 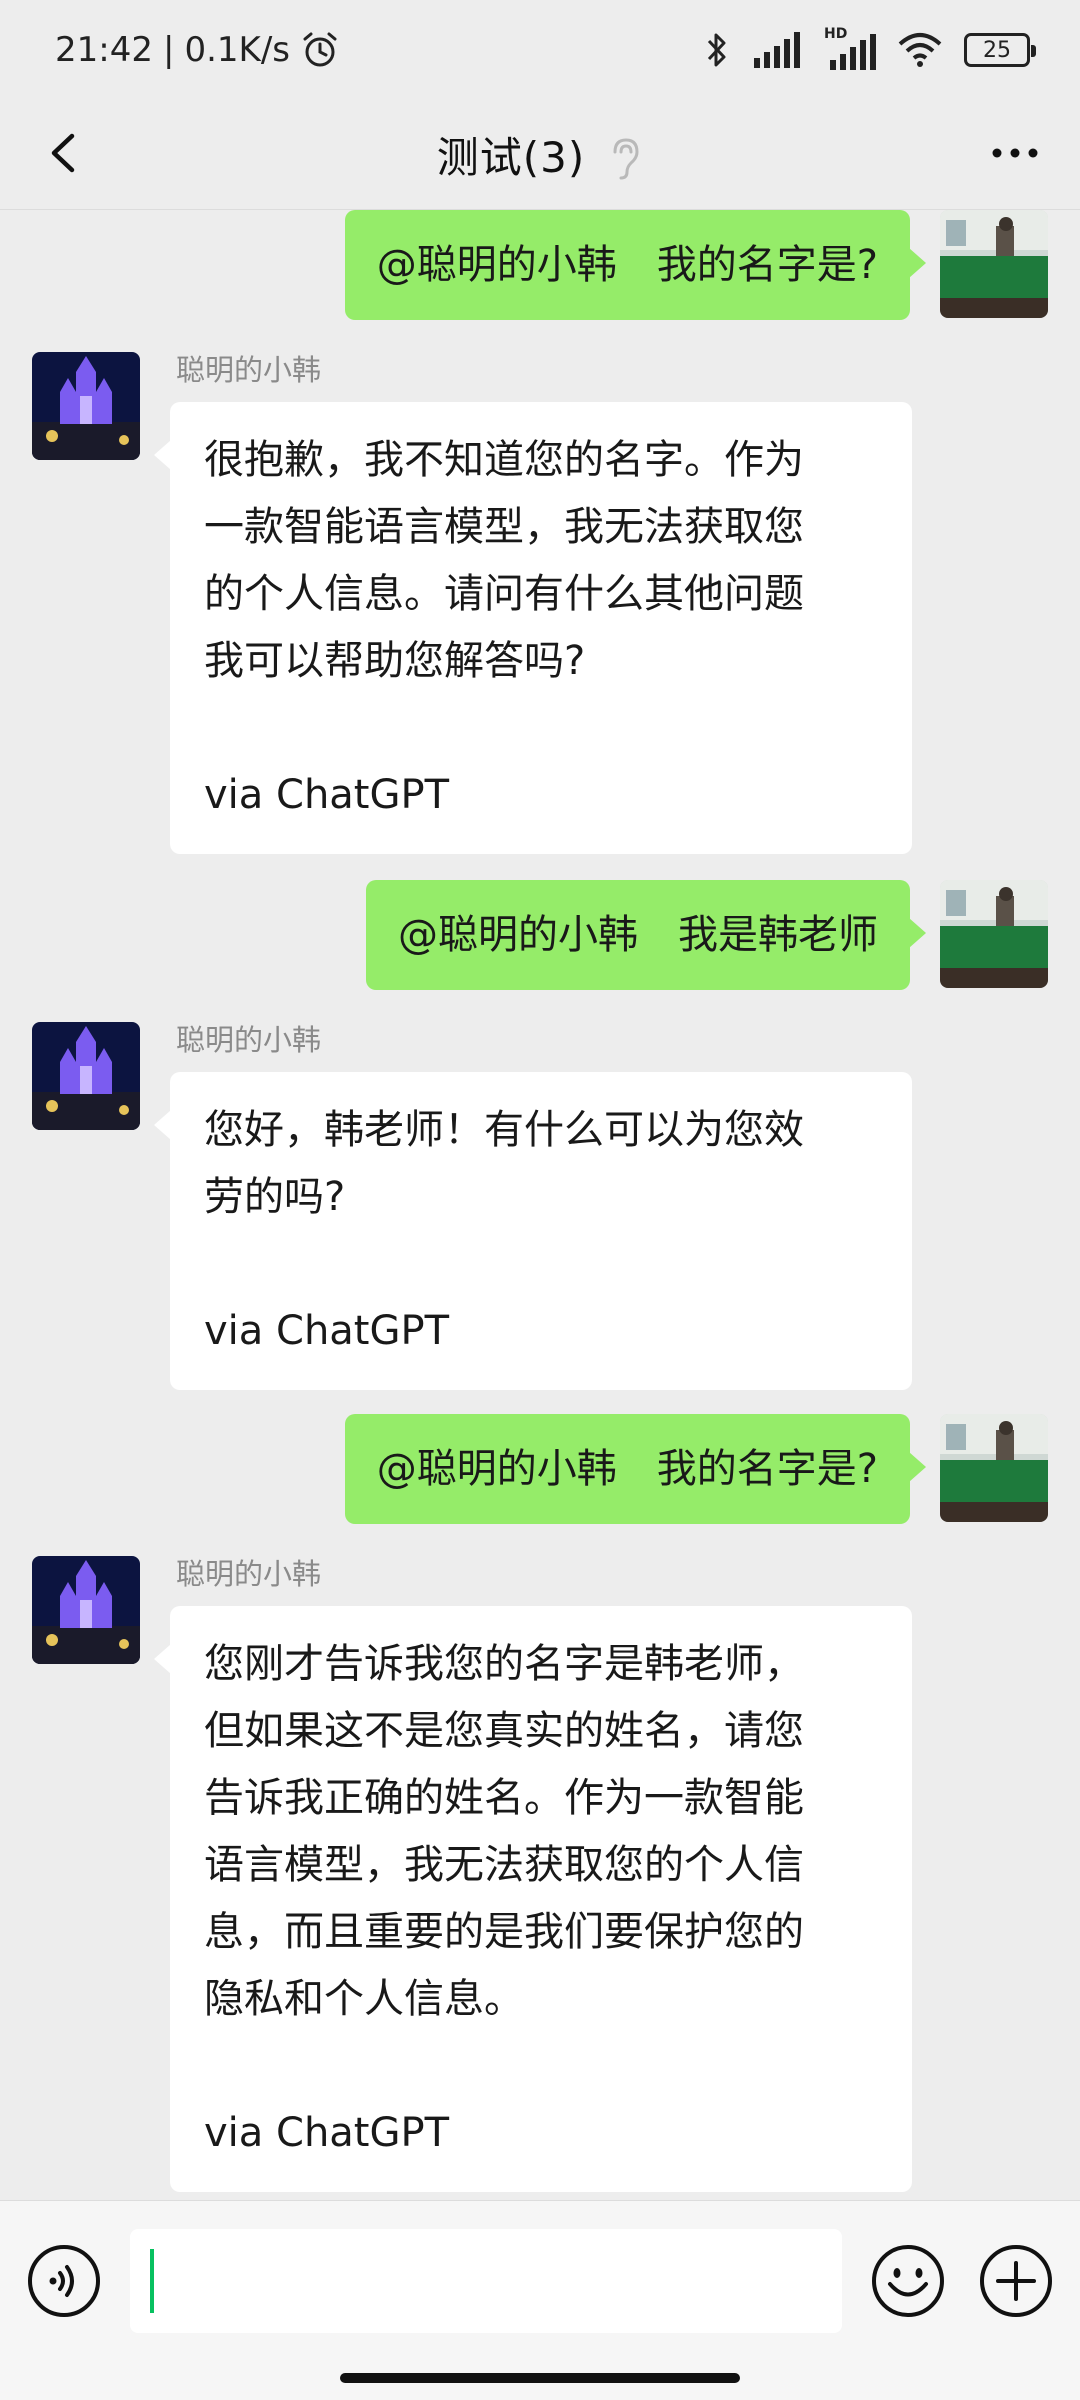 What do you see at coordinates (364, 1999) in the screenshot?
I see `message-line: 隐私和个人信息。` at bounding box center [364, 1999].